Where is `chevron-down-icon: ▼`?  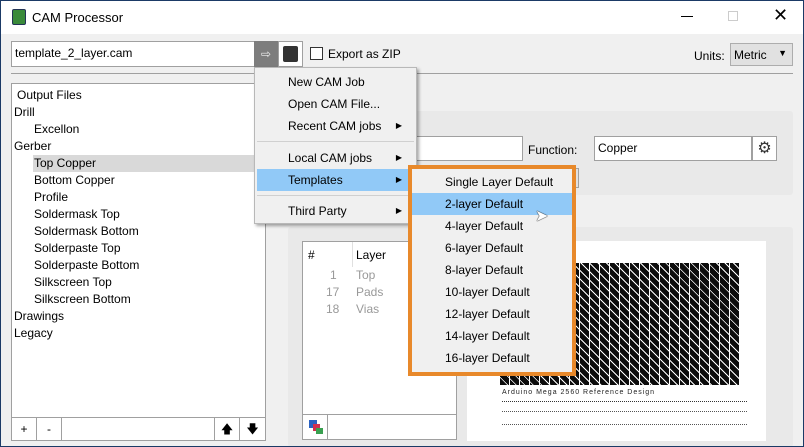
chevron-down-icon: ▼ is located at coordinates (782, 53).